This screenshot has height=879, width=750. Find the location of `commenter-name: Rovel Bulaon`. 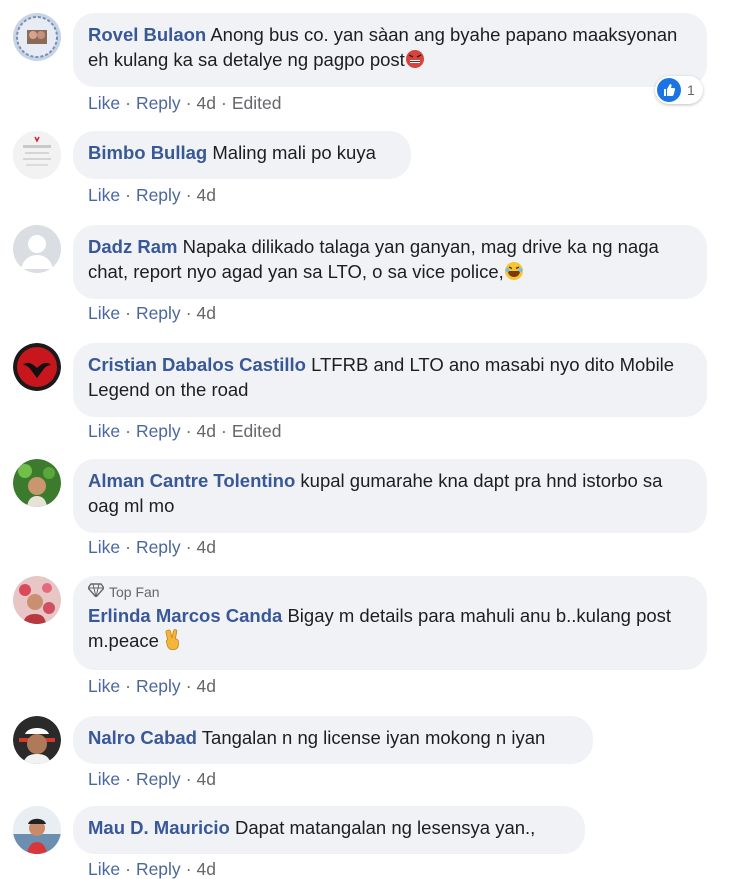

commenter-name: Rovel Bulaon is located at coordinates (147, 34).